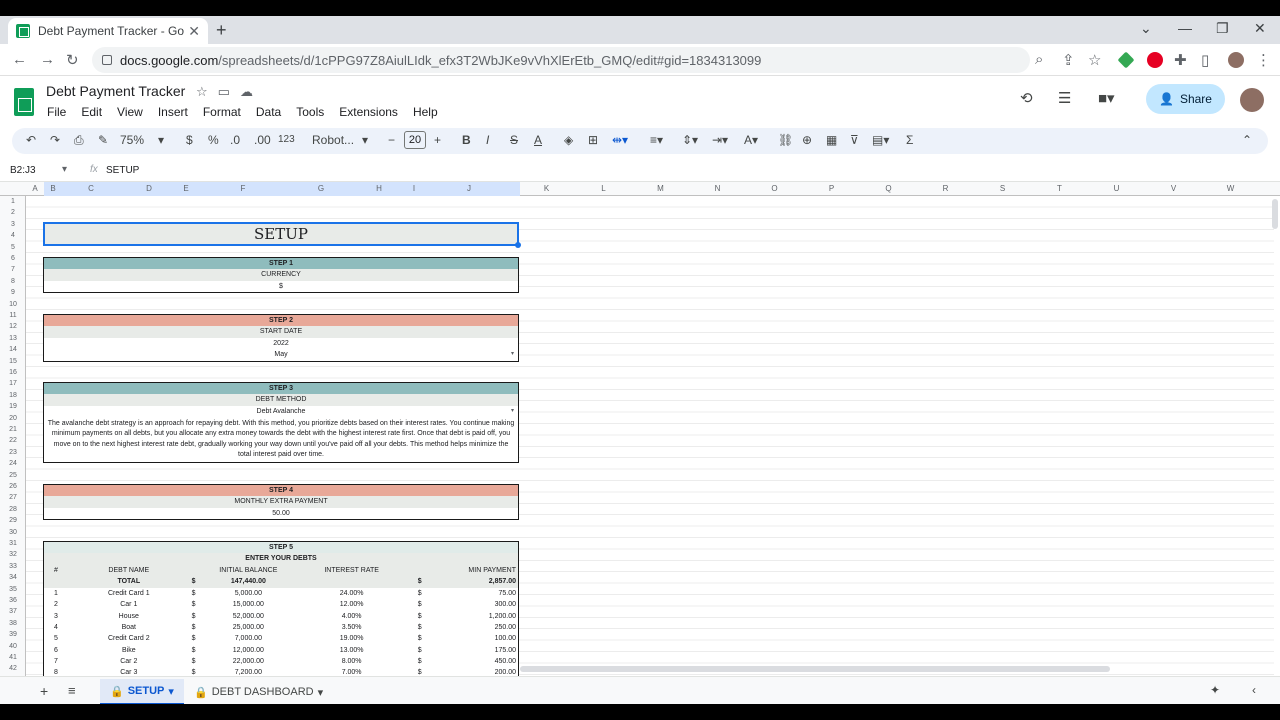 The image size is (1280, 720). I want to click on debt-name-cell: Car 1, so click(129, 604).